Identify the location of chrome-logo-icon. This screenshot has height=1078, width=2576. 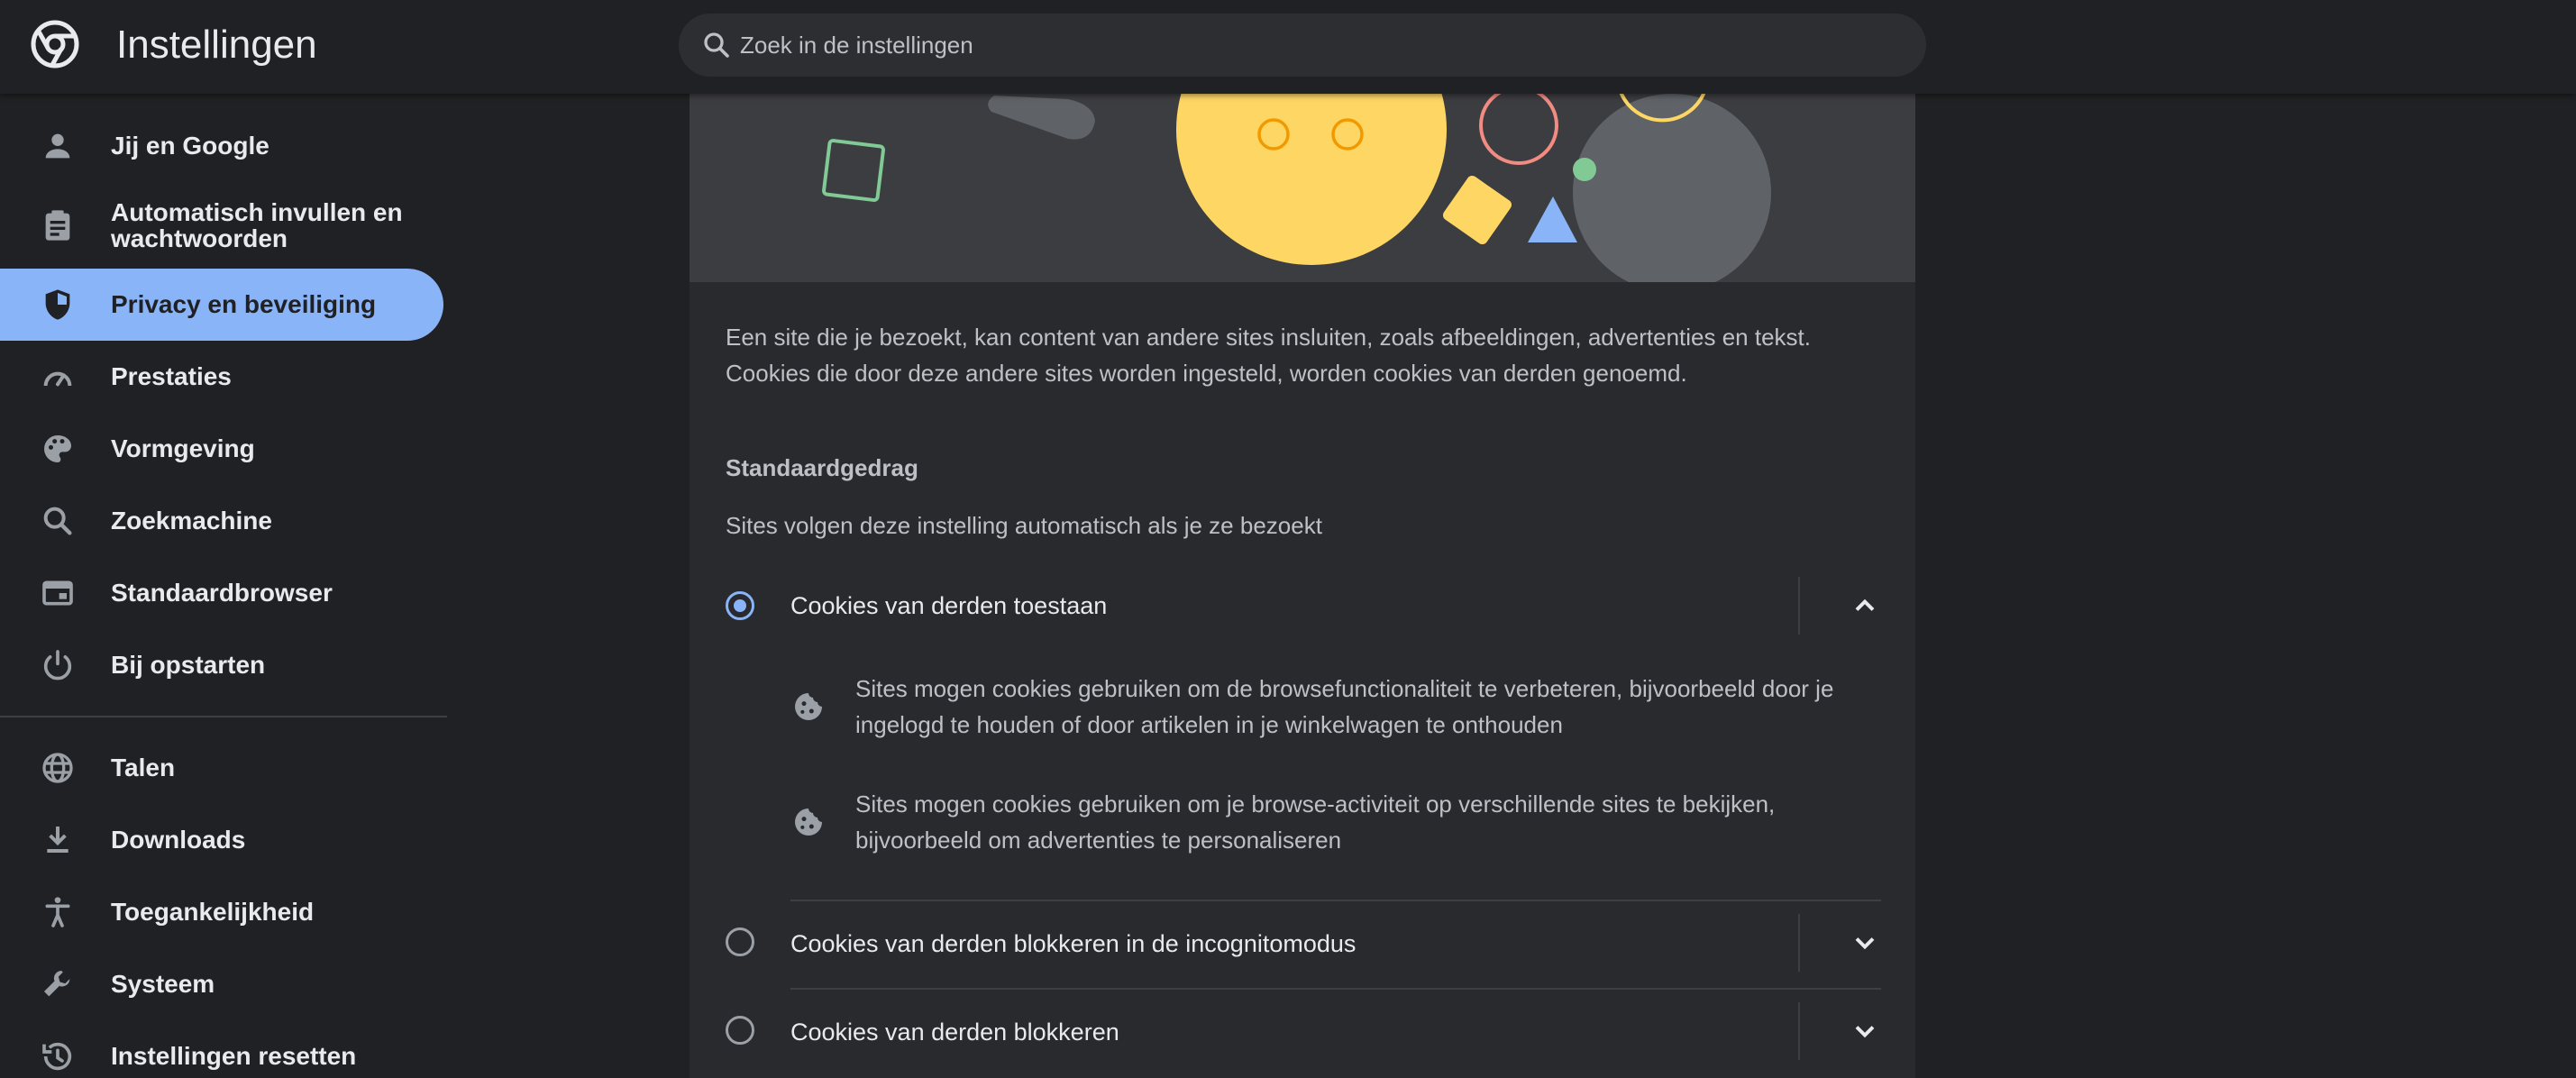
(55, 44).